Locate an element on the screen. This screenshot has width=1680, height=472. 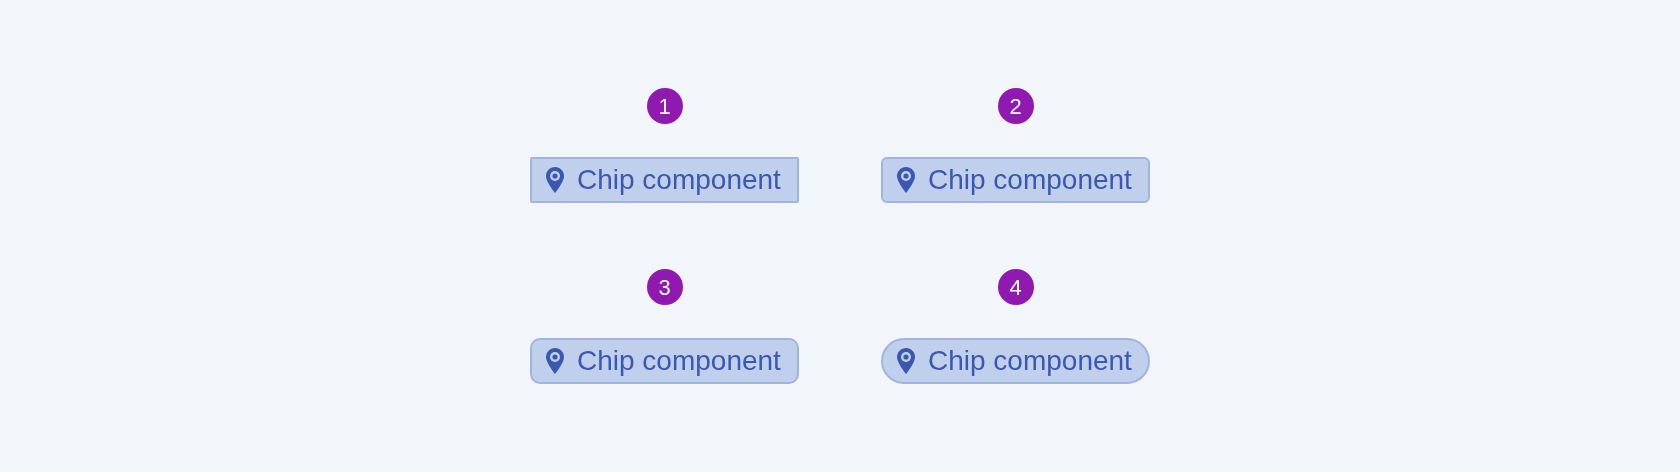
number-badge: 1 is located at coordinates (664, 106).